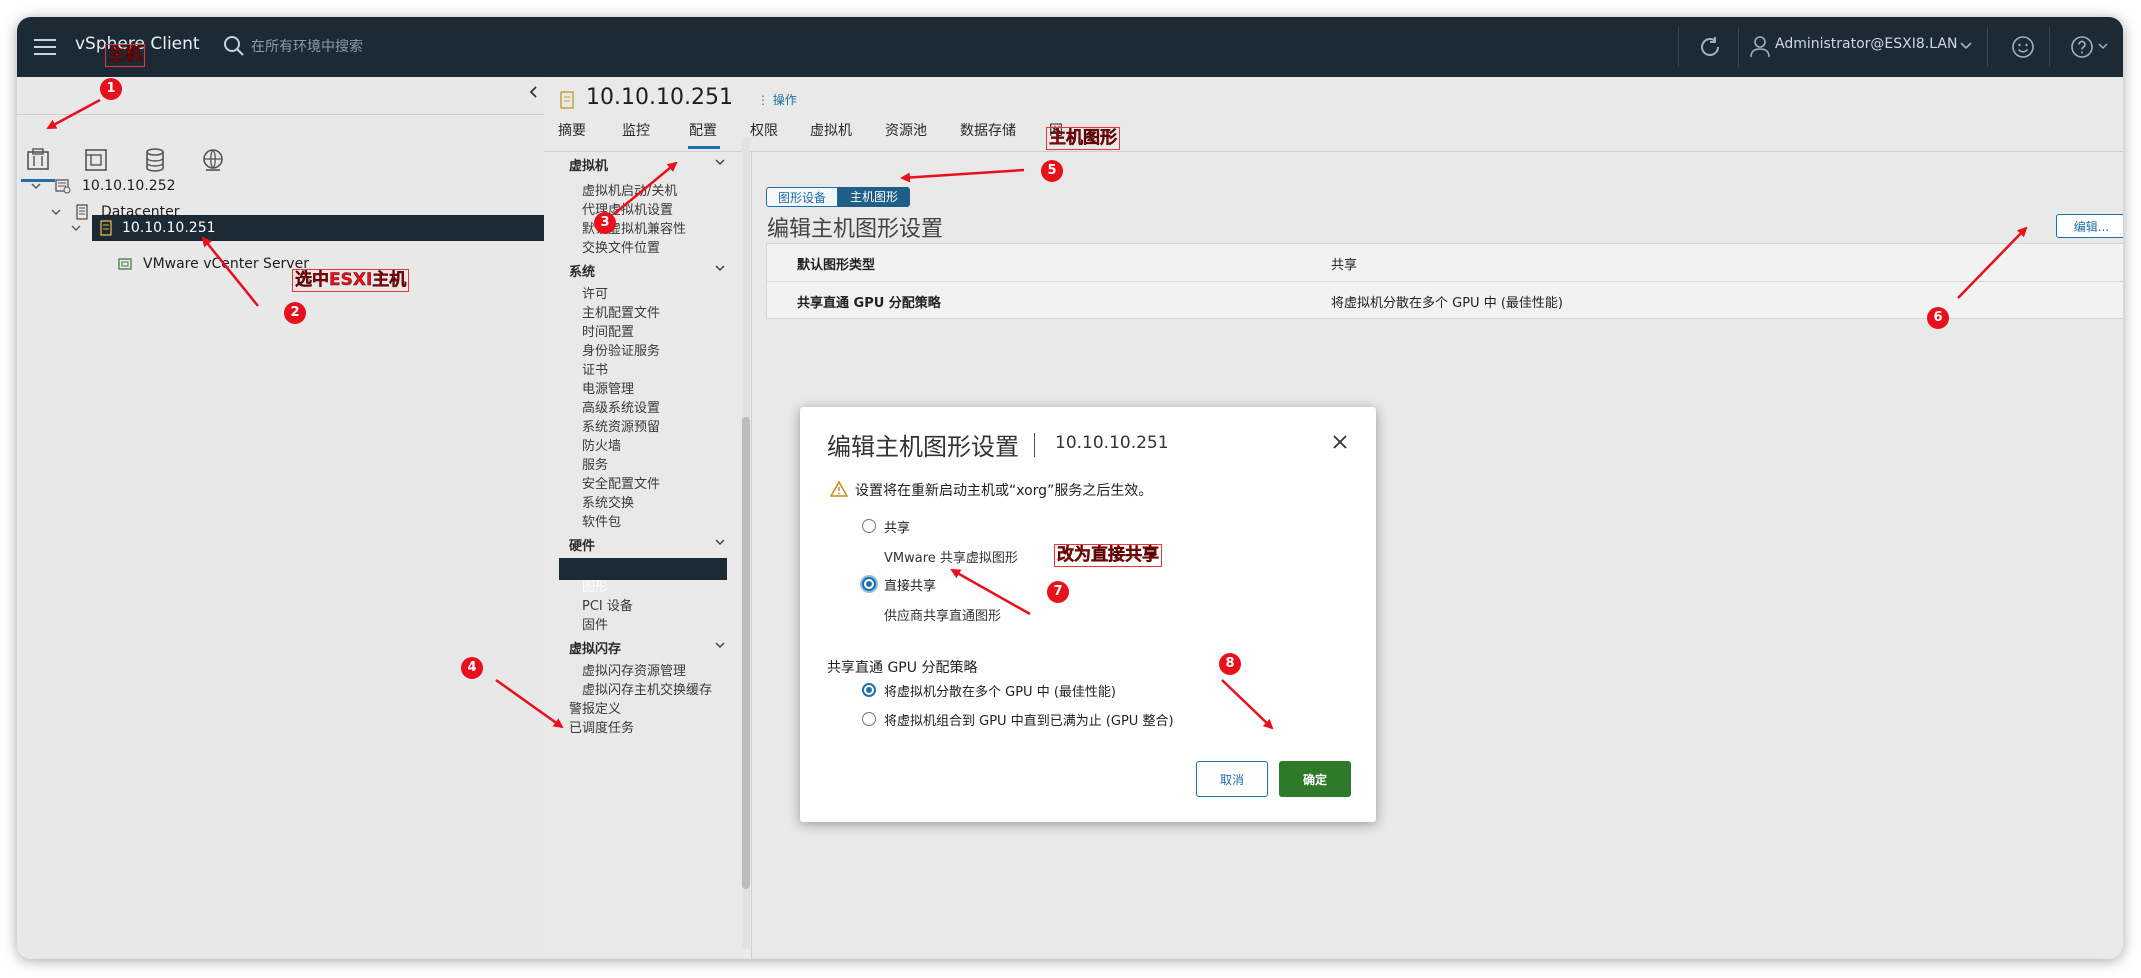  I want to click on annotation-label: 主机图形, so click(1083, 139).